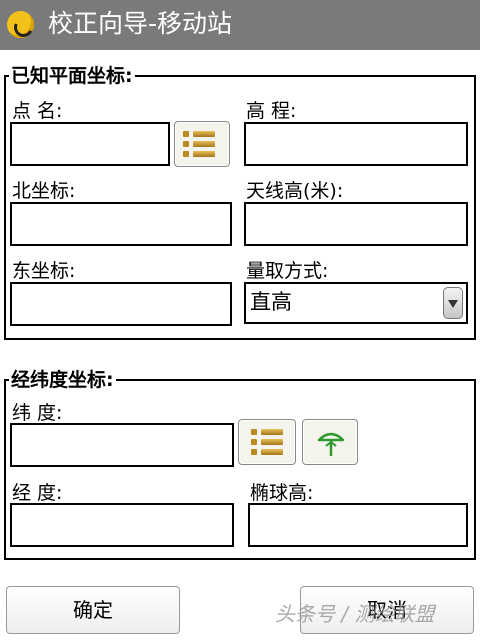  I want to click on latitude-label: 纬 度:, so click(37, 413).